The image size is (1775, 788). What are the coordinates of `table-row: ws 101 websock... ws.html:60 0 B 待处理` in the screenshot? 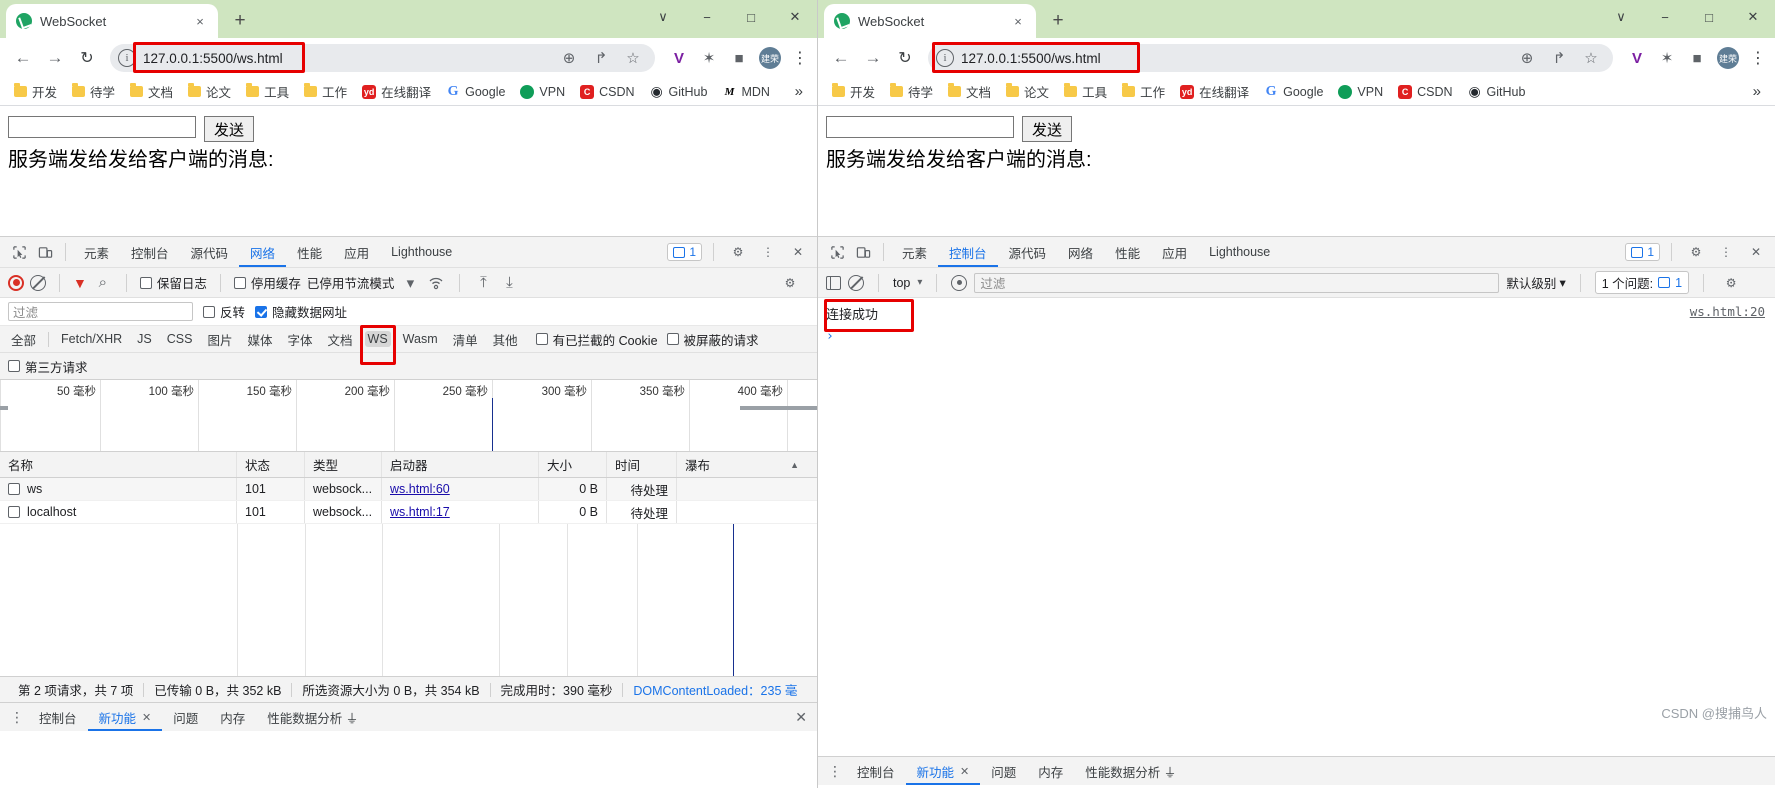 It's located at (408, 489).